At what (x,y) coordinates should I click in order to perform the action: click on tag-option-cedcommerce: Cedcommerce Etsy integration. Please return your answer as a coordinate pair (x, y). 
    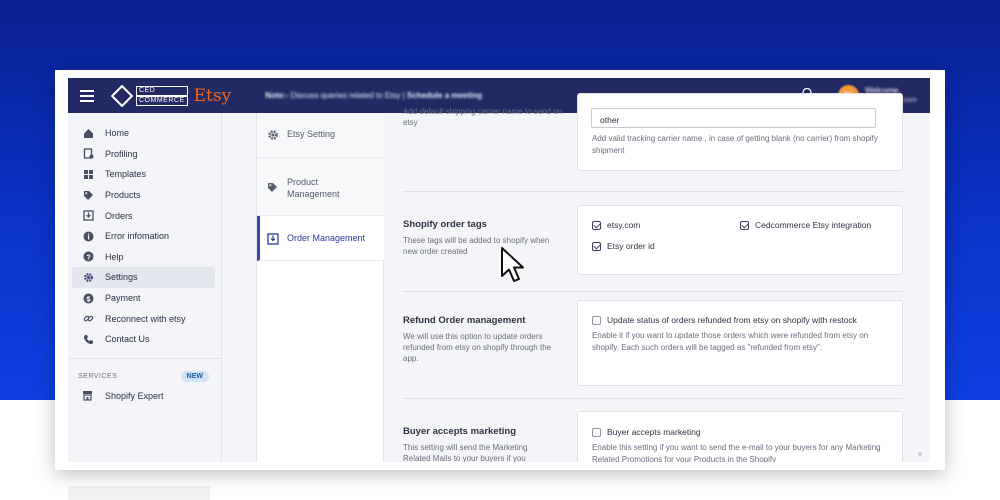
    Looking at the image, I should click on (805, 225).